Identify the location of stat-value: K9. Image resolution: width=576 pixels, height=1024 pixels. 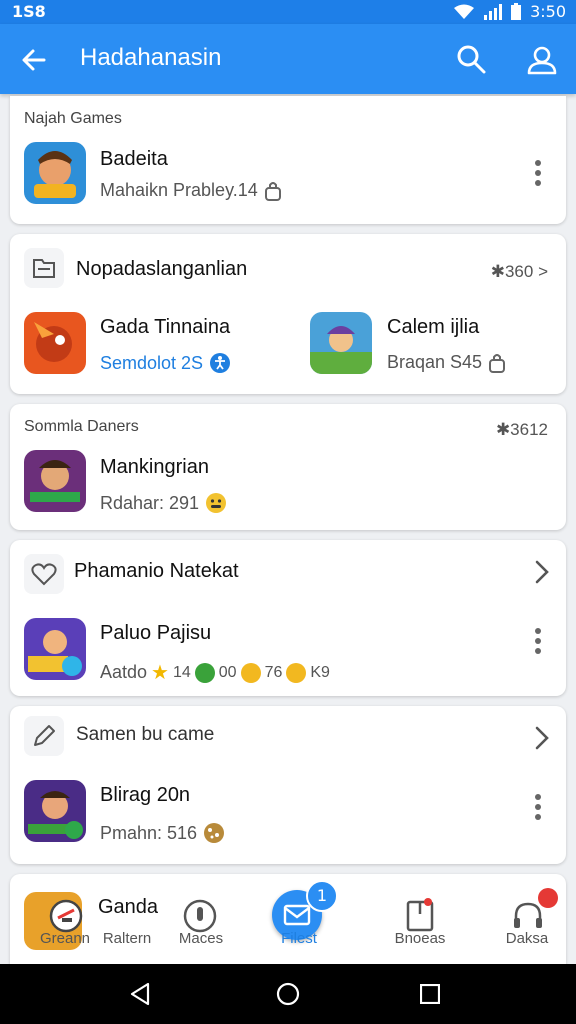
(320, 672).